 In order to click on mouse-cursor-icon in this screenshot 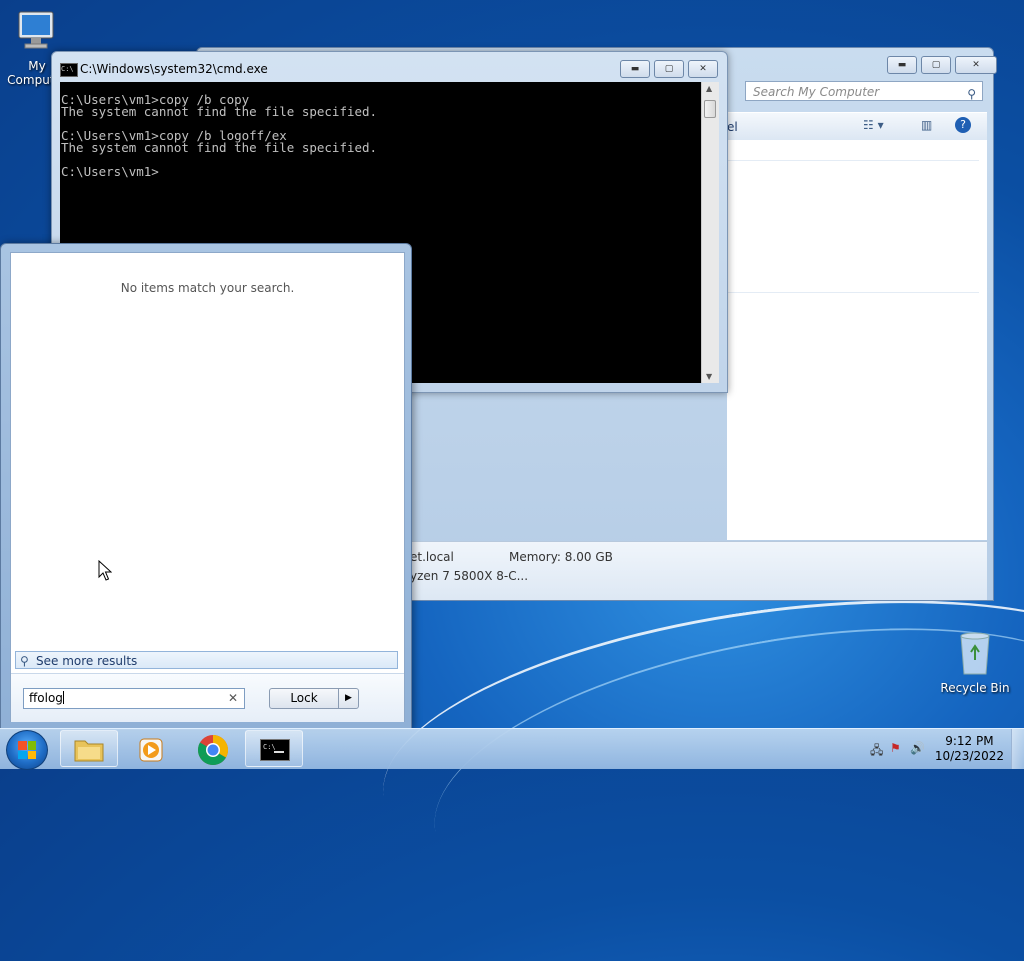, I will do `click(105, 570)`.